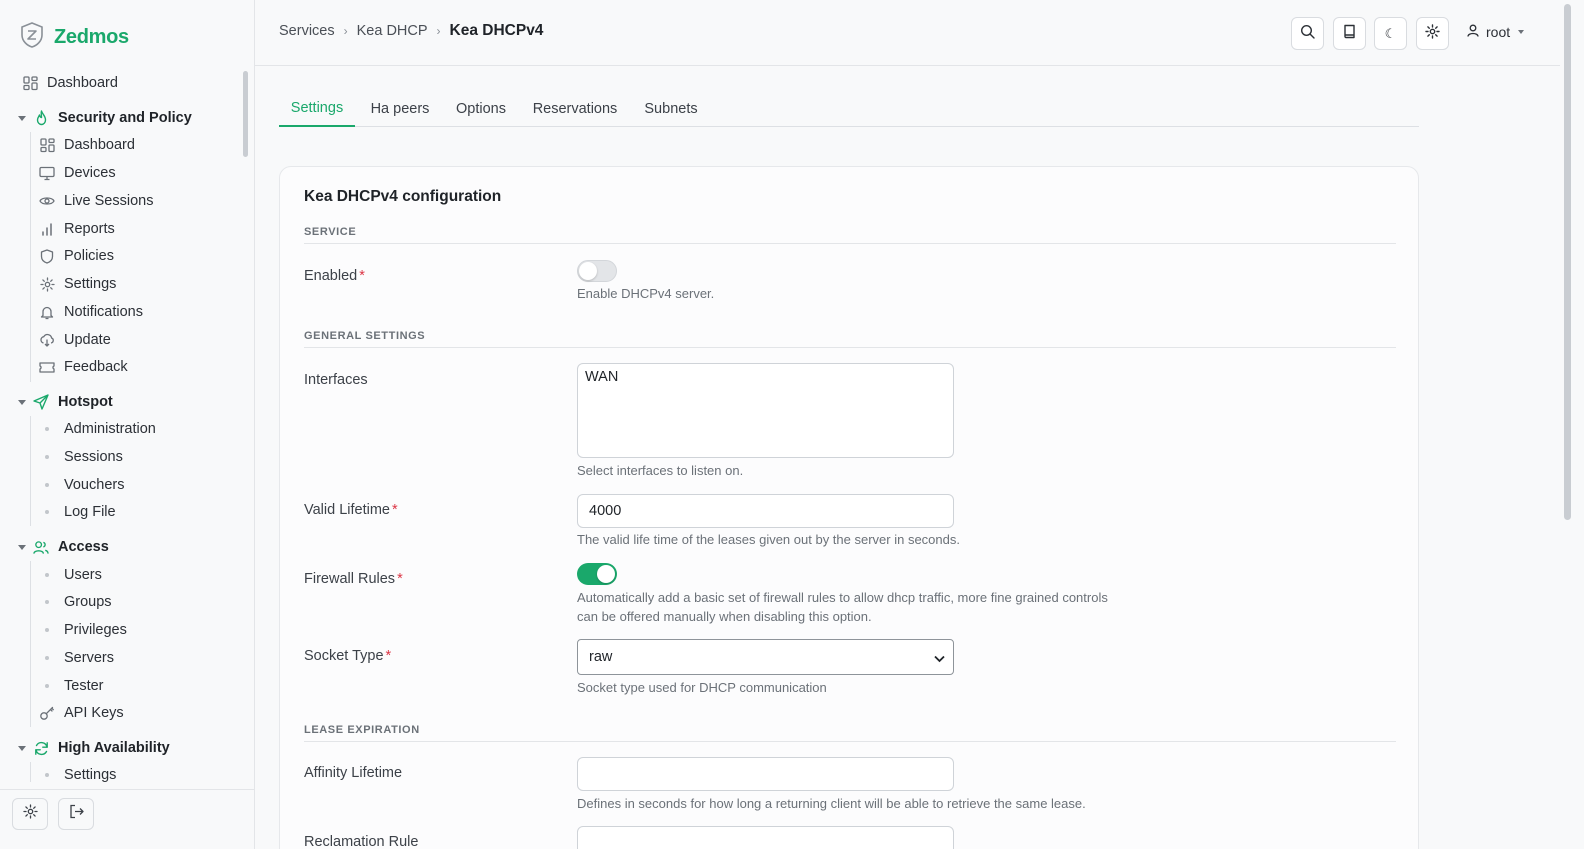 The width and height of the screenshot is (1584, 849). Describe the element at coordinates (144, 340) in the screenshot. I see `sidebar-item-update: Update` at that location.